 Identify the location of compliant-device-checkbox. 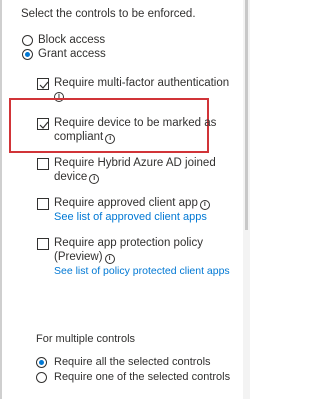
(43, 124).